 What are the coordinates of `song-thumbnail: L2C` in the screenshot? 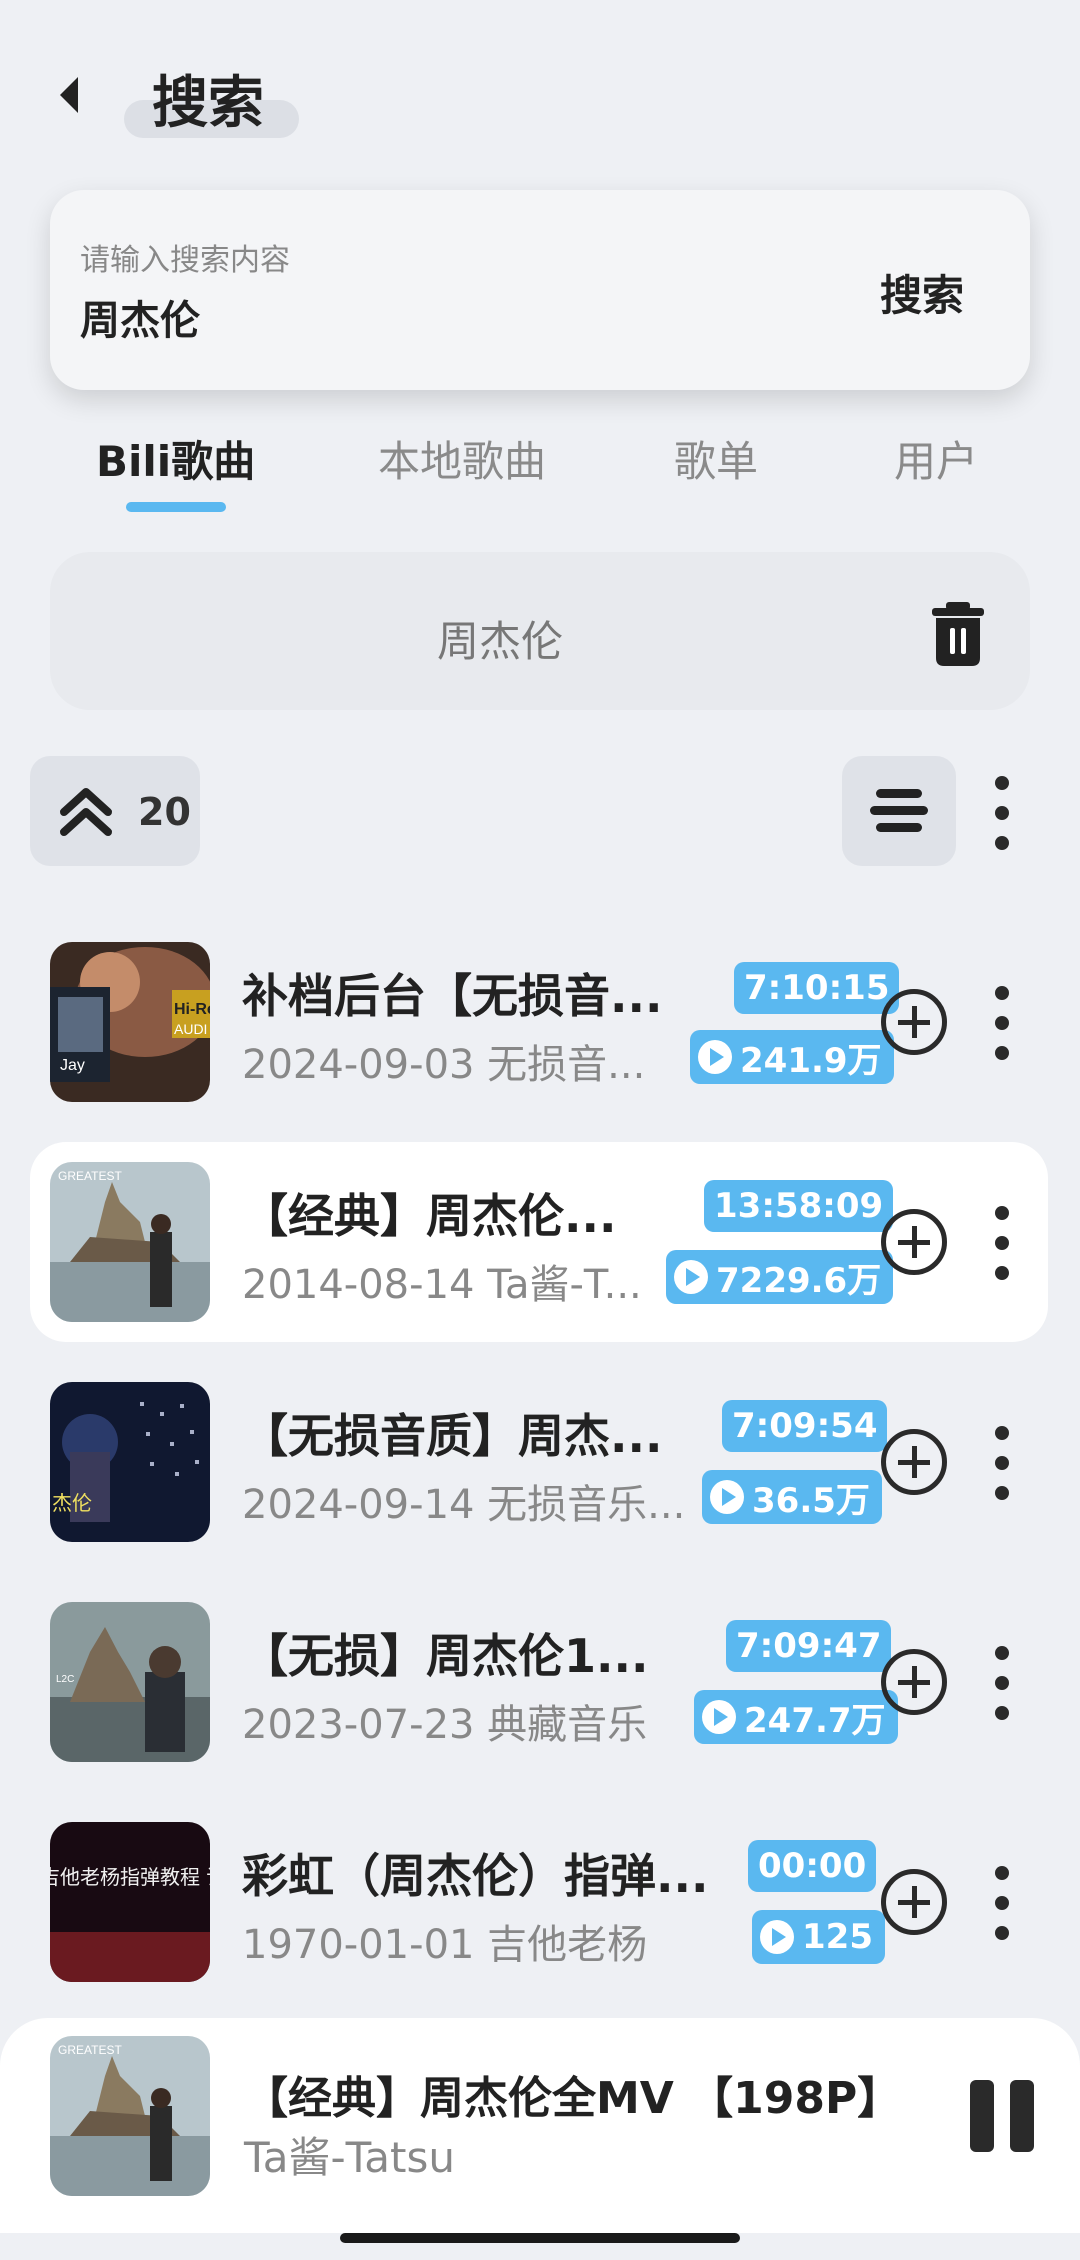 It's located at (130, 1682).